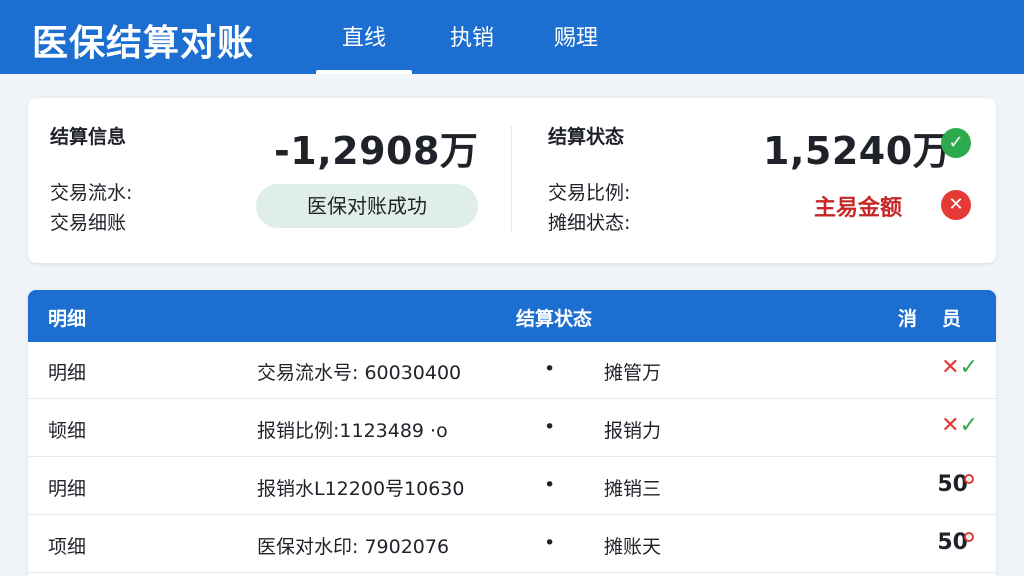 The image size is (1024, 576). What do you see at coordinates (633, 547) in the screenshot?
I see `row-status: 摊账天` at bounding box center [633, 547].